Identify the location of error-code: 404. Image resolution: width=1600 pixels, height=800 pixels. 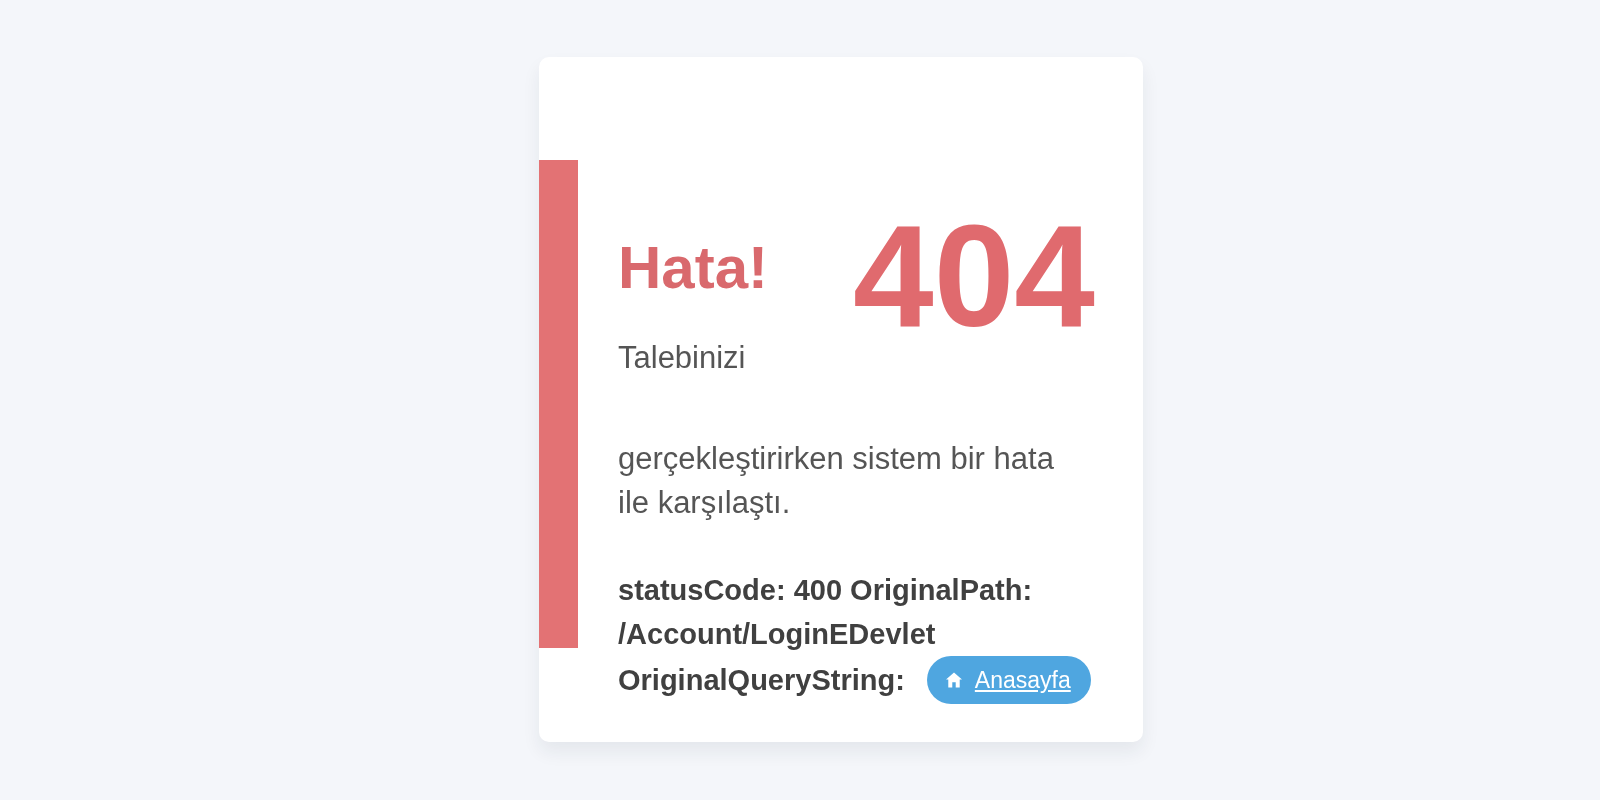
(974, 276).